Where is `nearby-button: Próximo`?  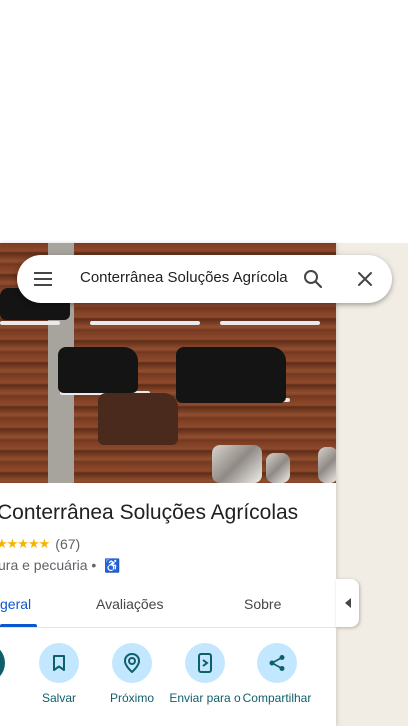 nearby-button: Próximo is located at coordinates (132, 674).